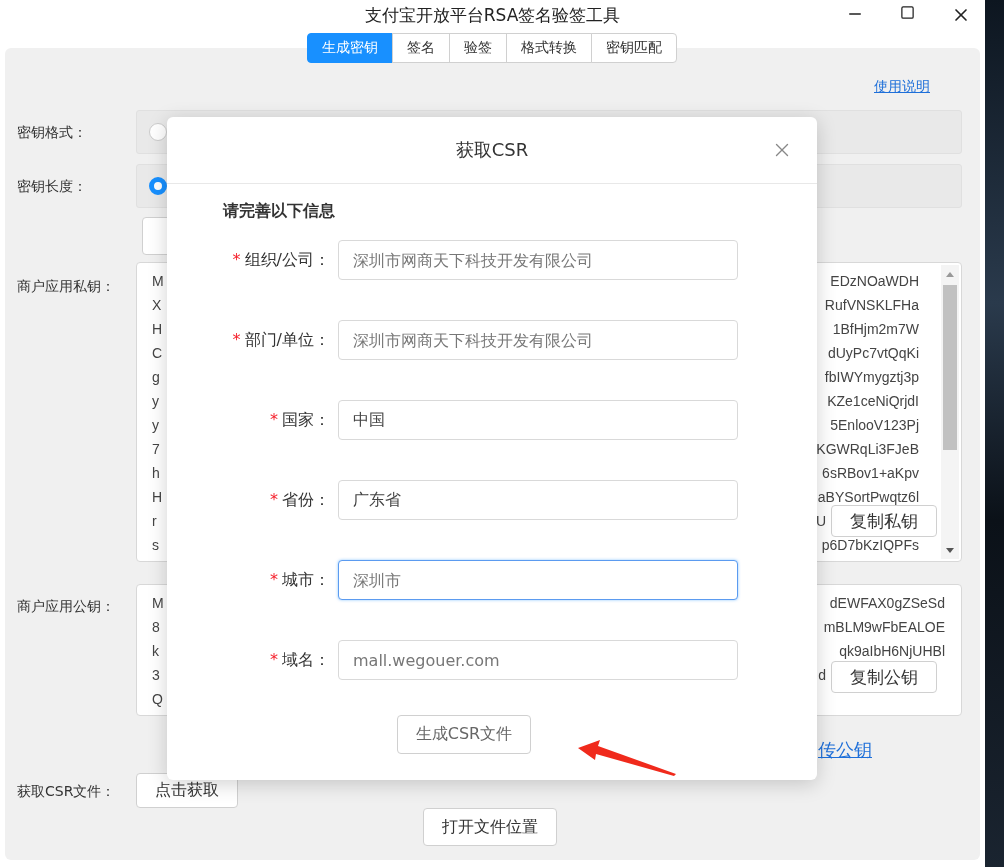 The height and width of the screenshot is (867, 1004). What do you see at coordinates (157, 699) in the screenshot?
I see `key-text-fragment: Q` at bounding box center [157, 699].